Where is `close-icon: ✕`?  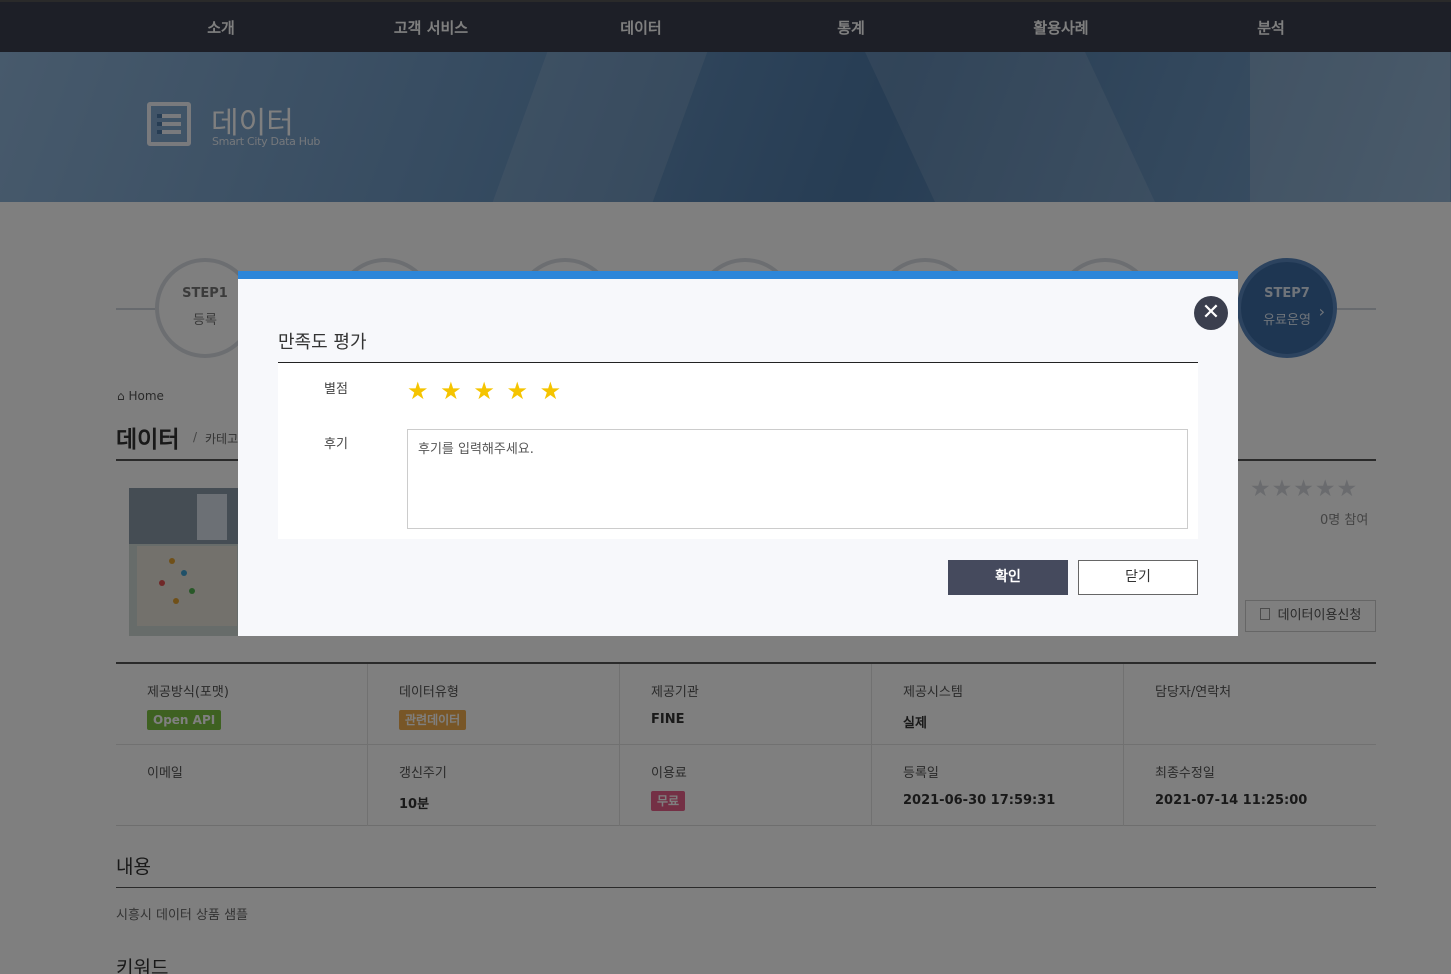 close-icon: ✕ is located at coordinates (1211, 313).